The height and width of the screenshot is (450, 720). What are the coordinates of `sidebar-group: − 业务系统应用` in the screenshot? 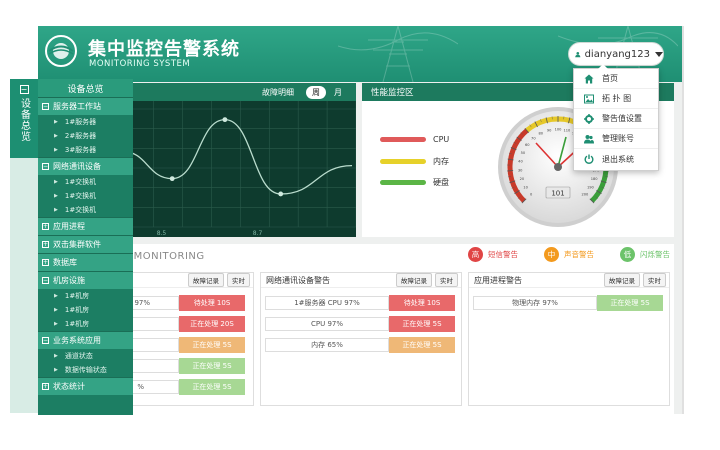 It's located at (85, 340).